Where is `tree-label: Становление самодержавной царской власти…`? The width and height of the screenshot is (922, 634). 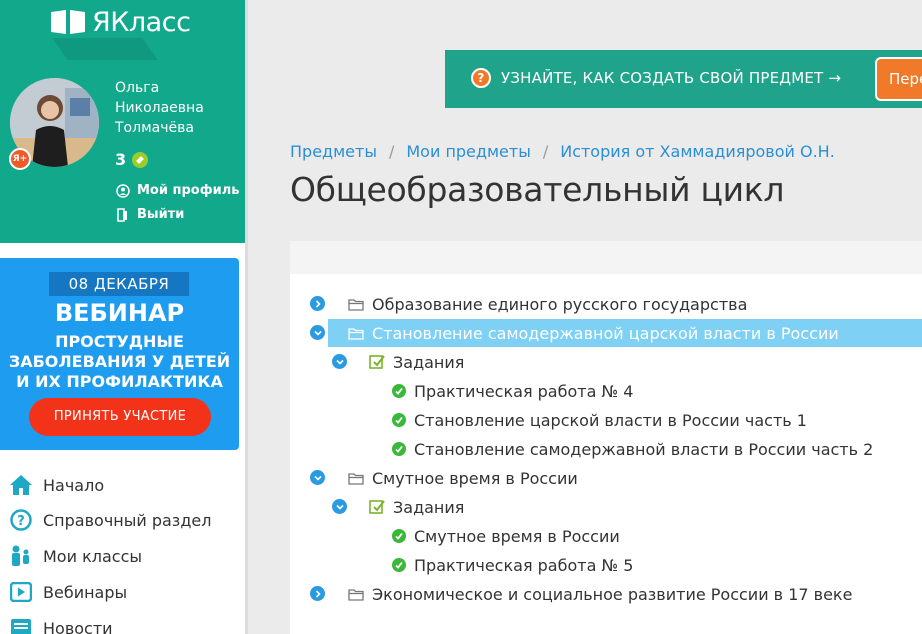 tree-label: Становление самодержавной царской власти… is located at coordinates (605, 333).